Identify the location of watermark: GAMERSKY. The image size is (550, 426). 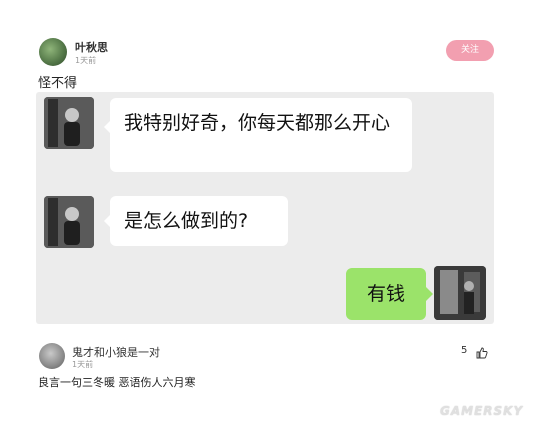
(482, 411).